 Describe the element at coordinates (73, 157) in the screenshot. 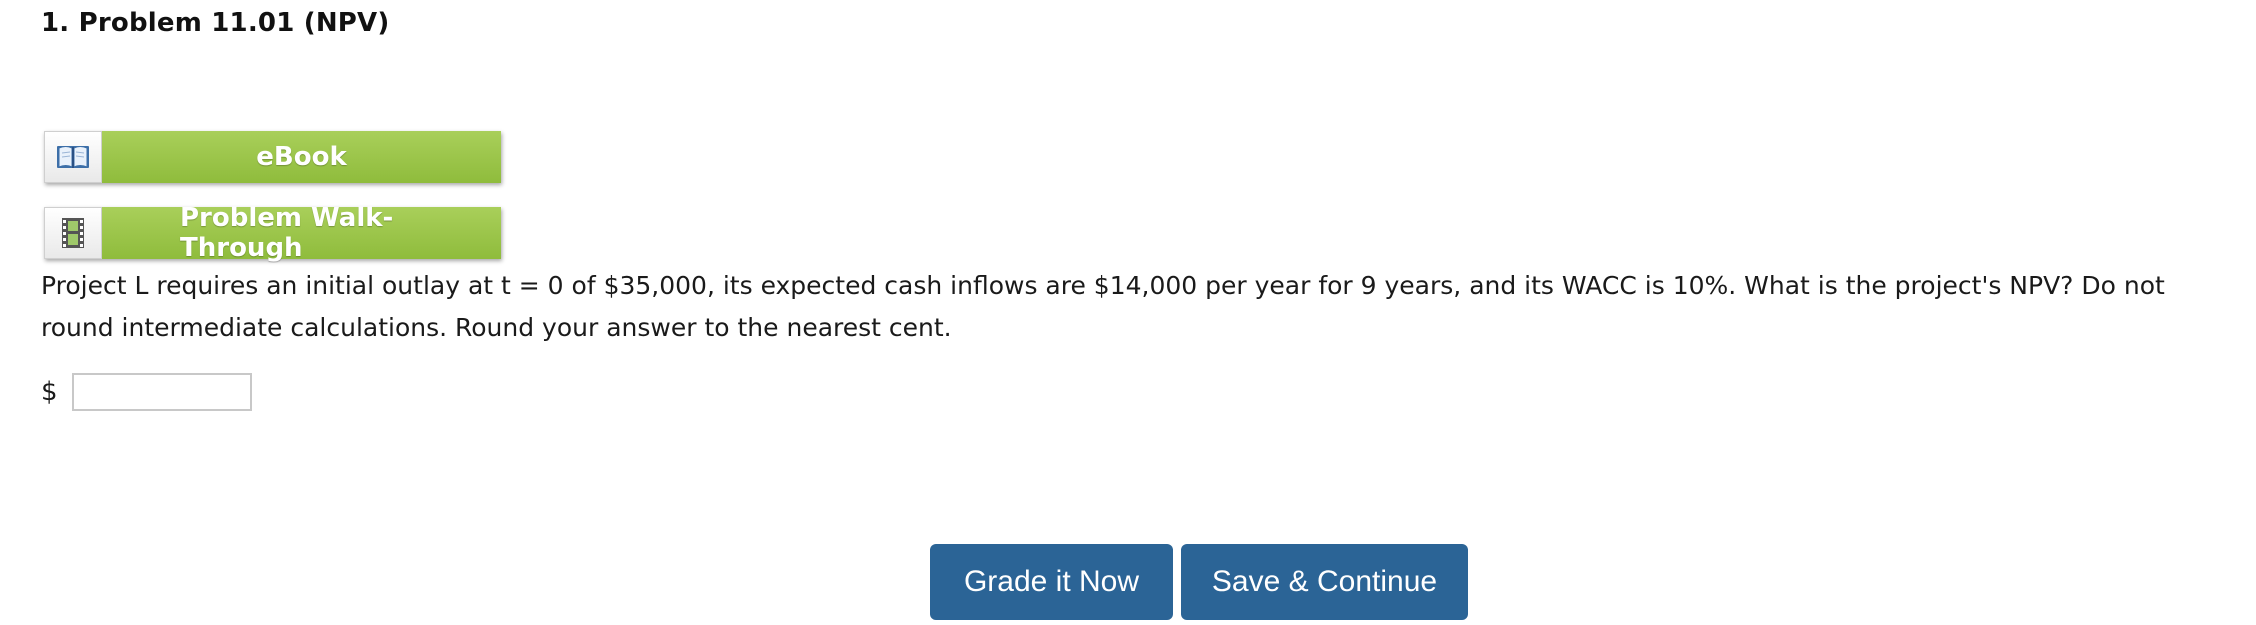

I see `book-icon` at that location.